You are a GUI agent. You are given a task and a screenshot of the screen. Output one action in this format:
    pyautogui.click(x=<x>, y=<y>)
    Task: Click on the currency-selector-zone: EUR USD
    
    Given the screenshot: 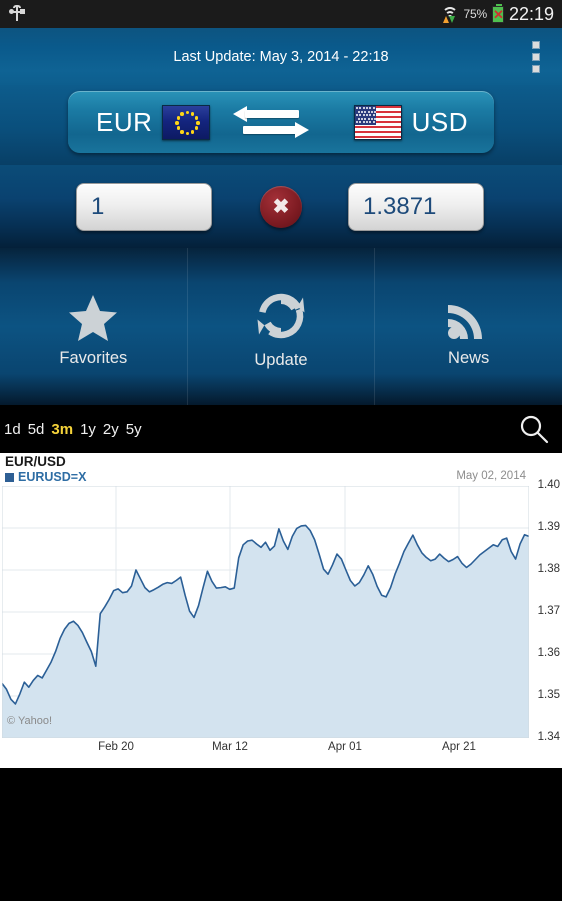 What is the action you would take?
    pyautogui.click(x=281, y=125)
    